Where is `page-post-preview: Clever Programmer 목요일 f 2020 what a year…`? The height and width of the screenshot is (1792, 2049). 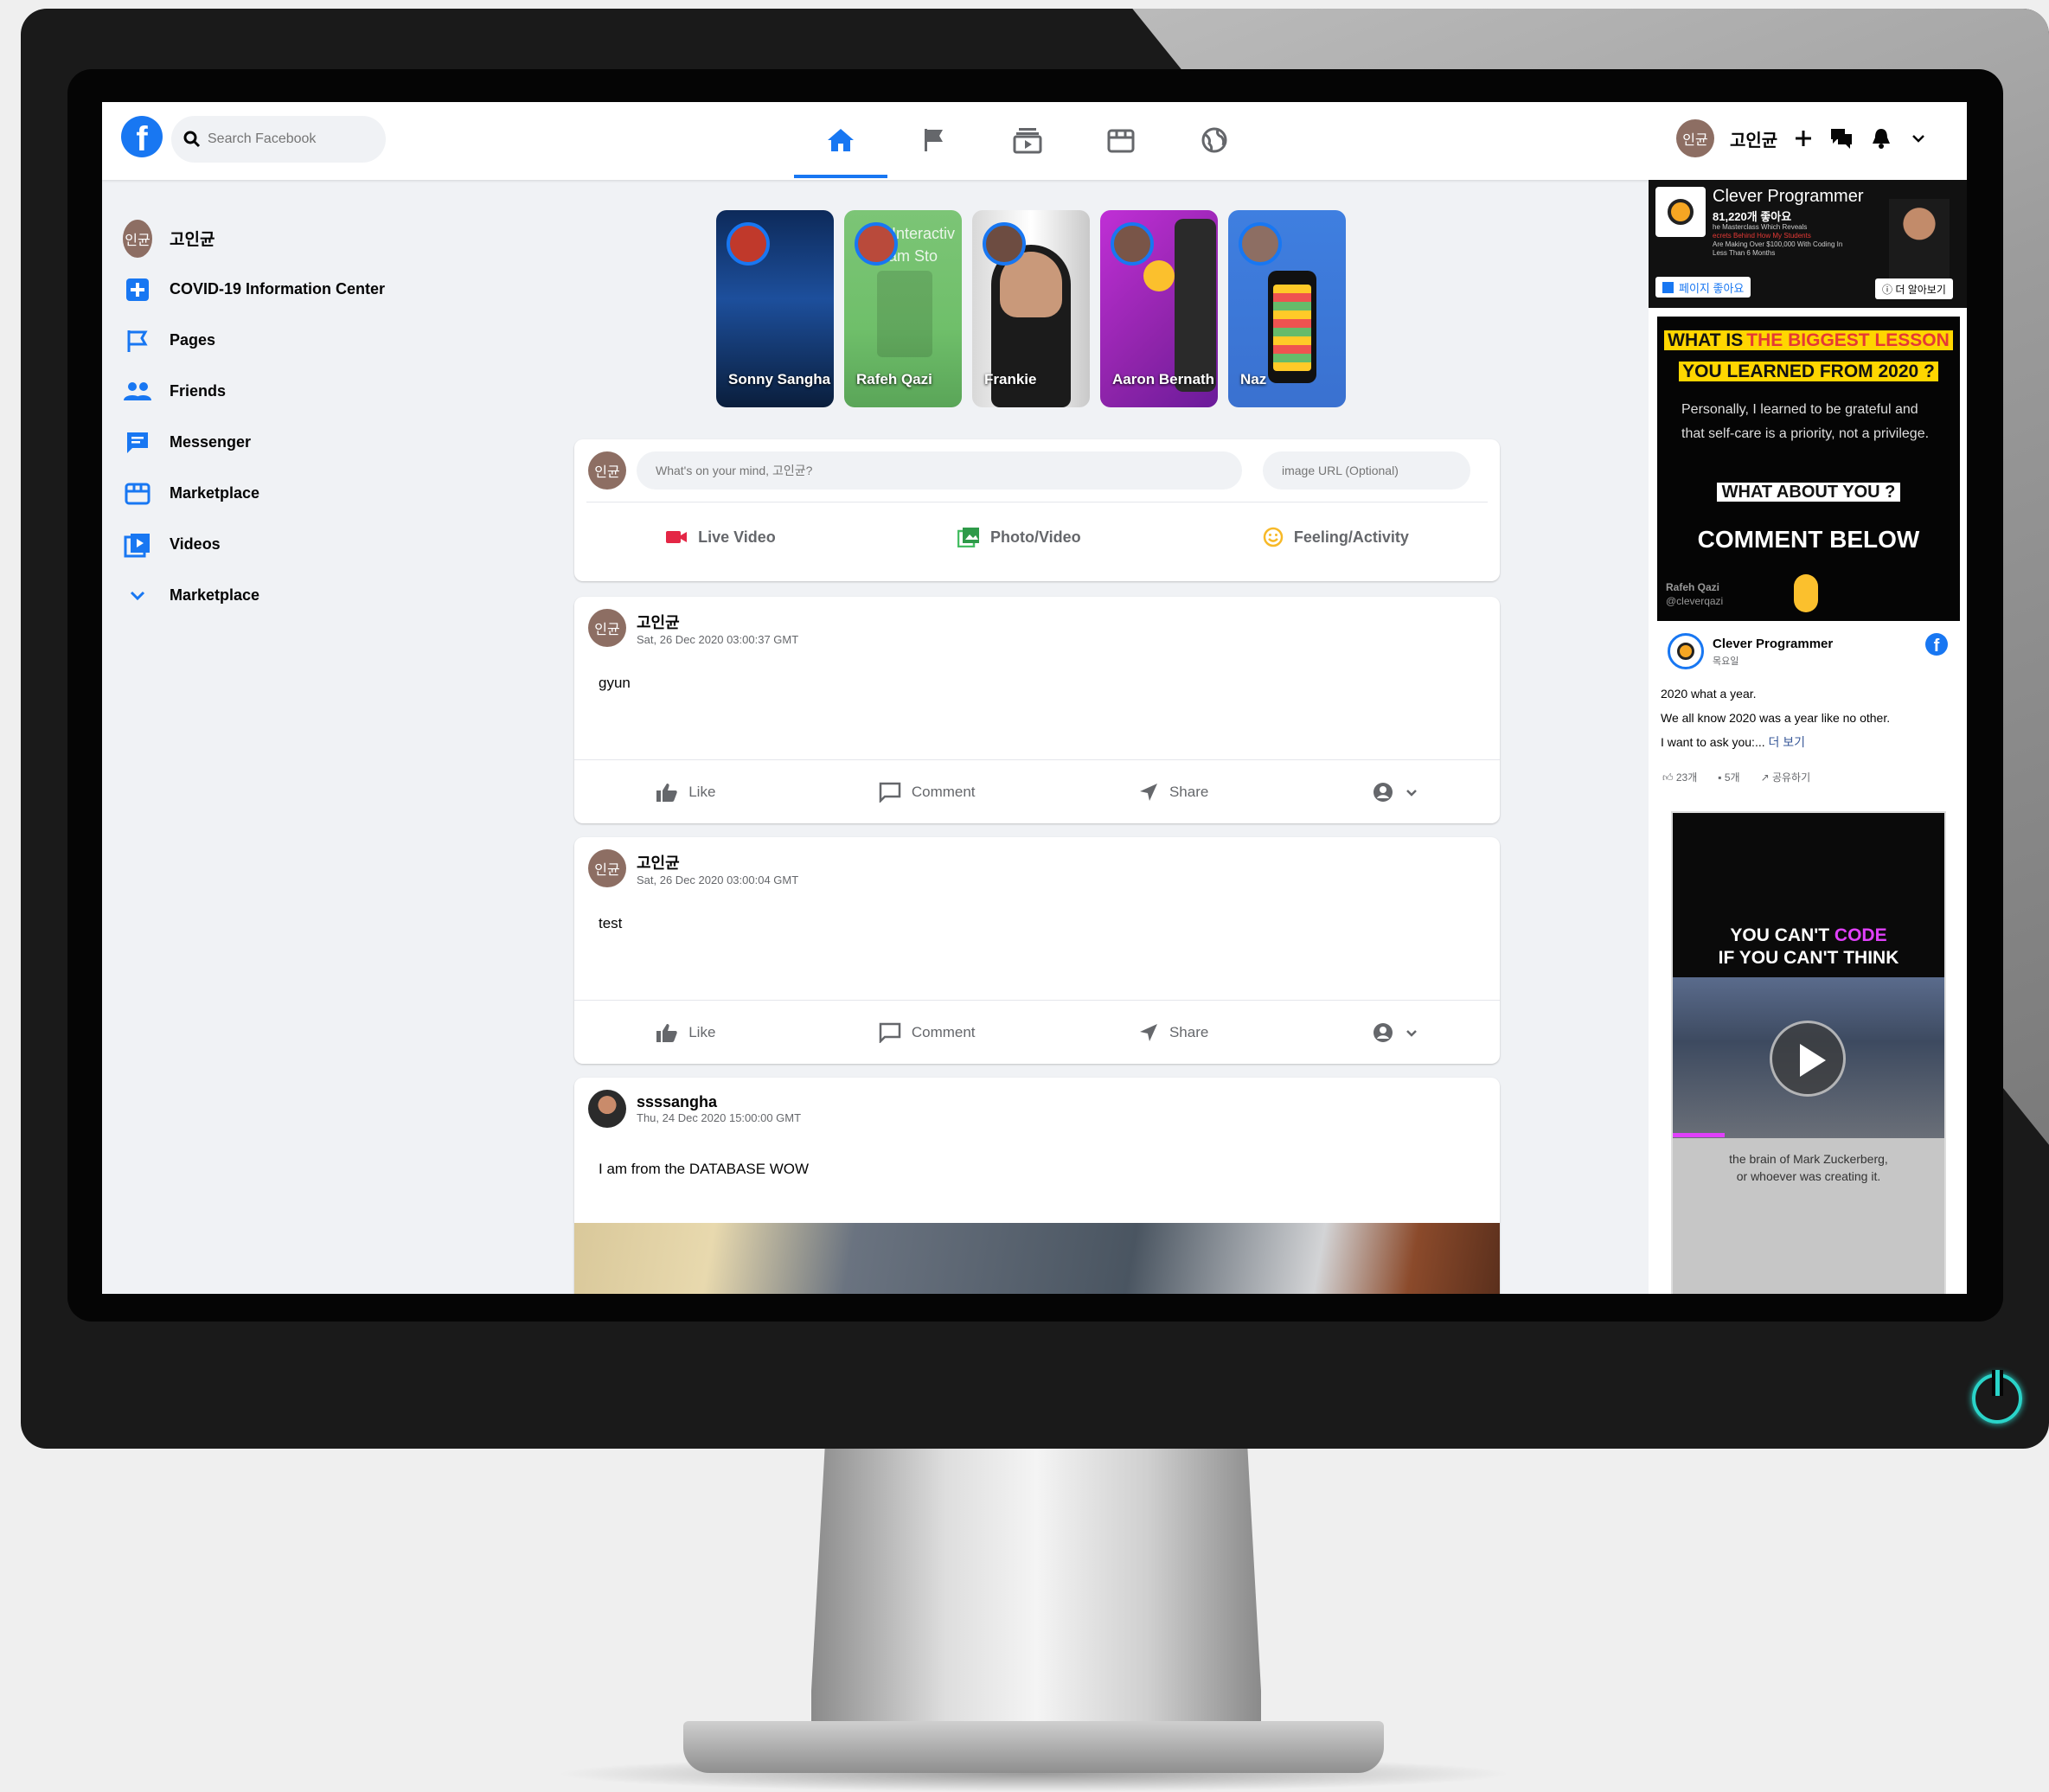 page-post-preview: Clever Programmer 목요일 f 2020 what a year… is located at coordinates (1808, 712).